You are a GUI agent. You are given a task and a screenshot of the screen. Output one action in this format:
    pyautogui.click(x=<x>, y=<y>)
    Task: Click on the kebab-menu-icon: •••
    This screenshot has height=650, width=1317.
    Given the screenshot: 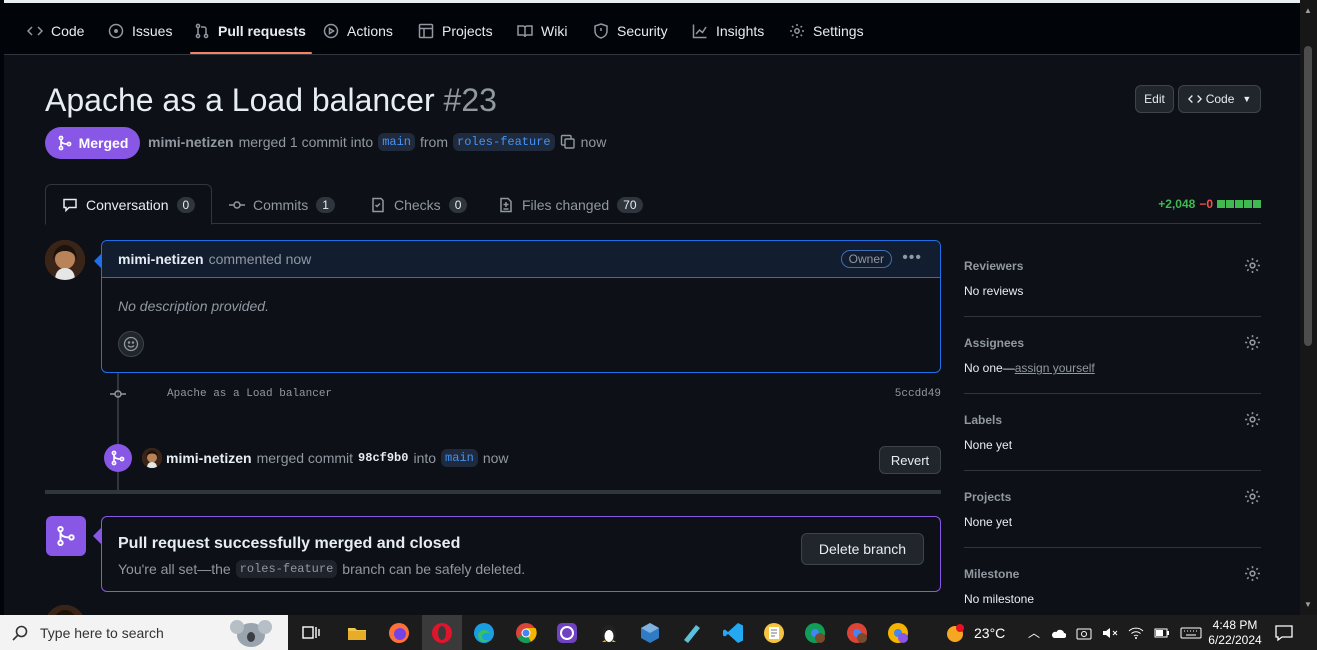 What is the action you would take?
    pyautogui.click(x=912, y=258)
    